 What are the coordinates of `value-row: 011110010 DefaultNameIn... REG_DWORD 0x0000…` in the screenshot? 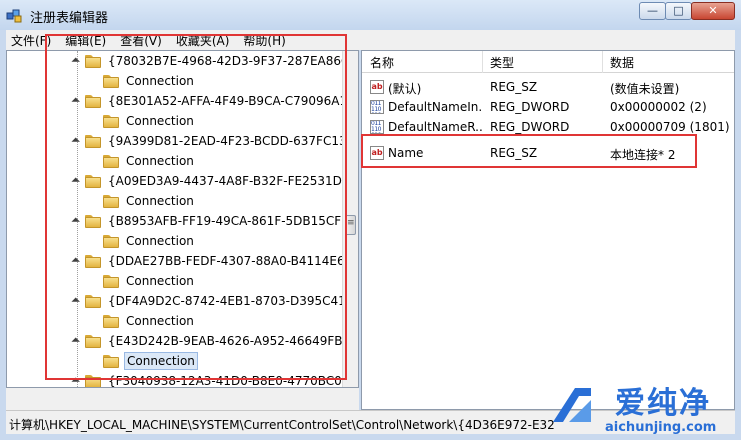 It's located at (548, 107).